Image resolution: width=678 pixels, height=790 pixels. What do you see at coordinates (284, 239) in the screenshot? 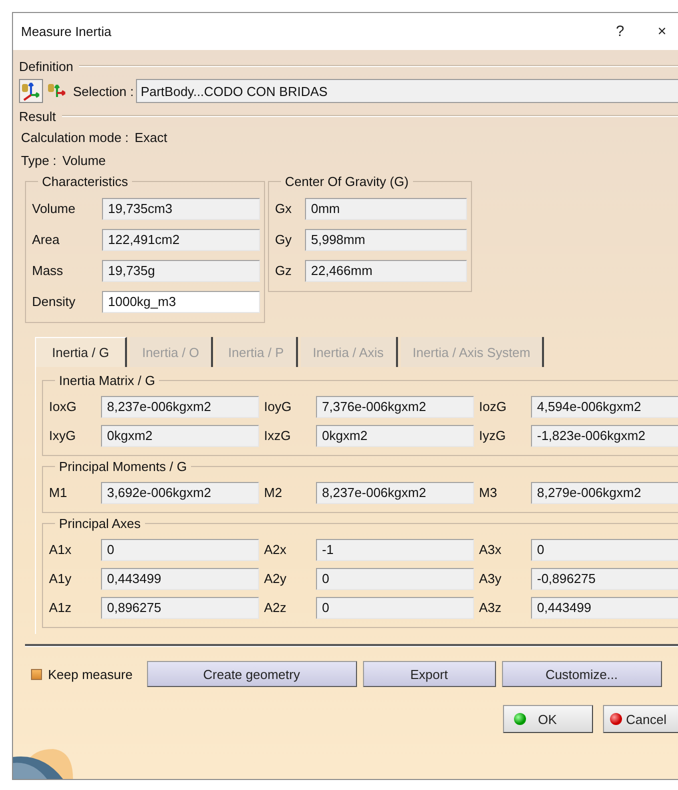
I see `field-label: Gy` at bounding box center [284, 239].